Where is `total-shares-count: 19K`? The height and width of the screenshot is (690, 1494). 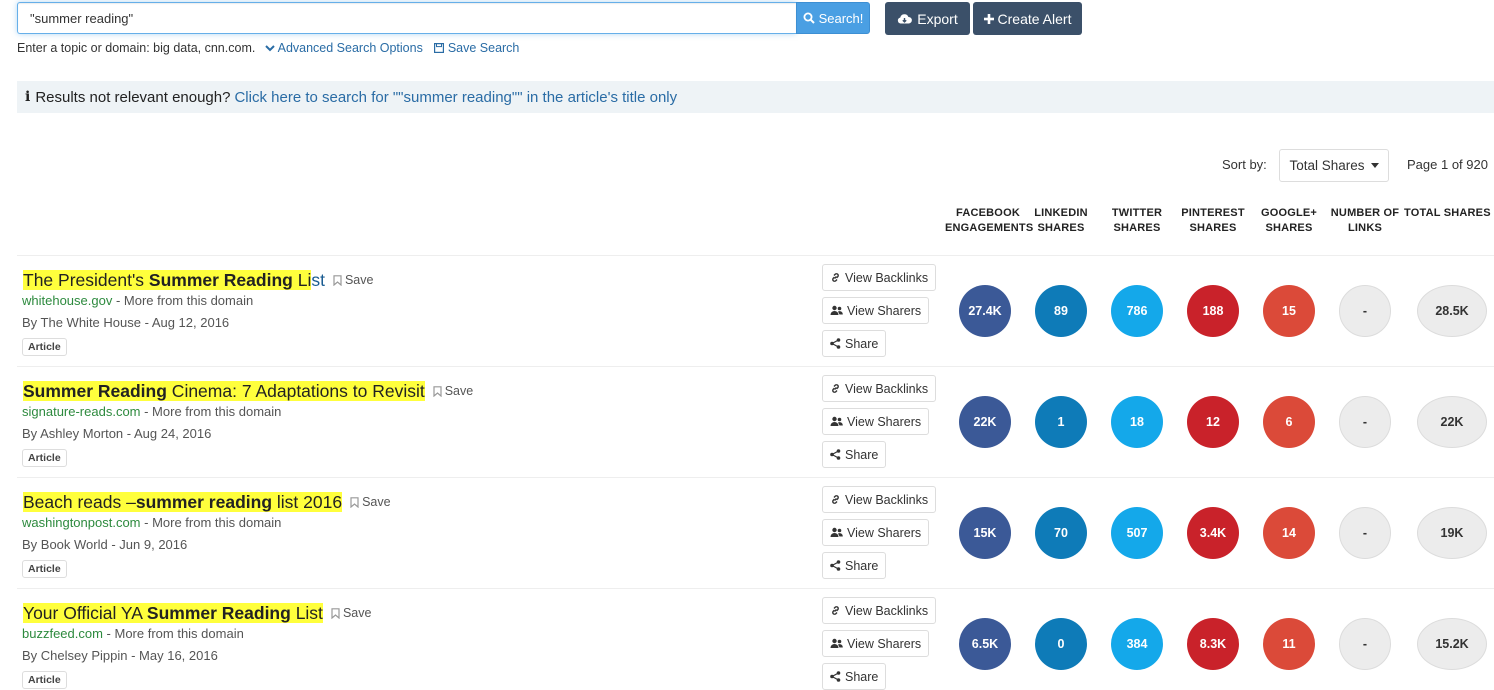 total-shares-count: 19K is located at coordinates (1452, 533).